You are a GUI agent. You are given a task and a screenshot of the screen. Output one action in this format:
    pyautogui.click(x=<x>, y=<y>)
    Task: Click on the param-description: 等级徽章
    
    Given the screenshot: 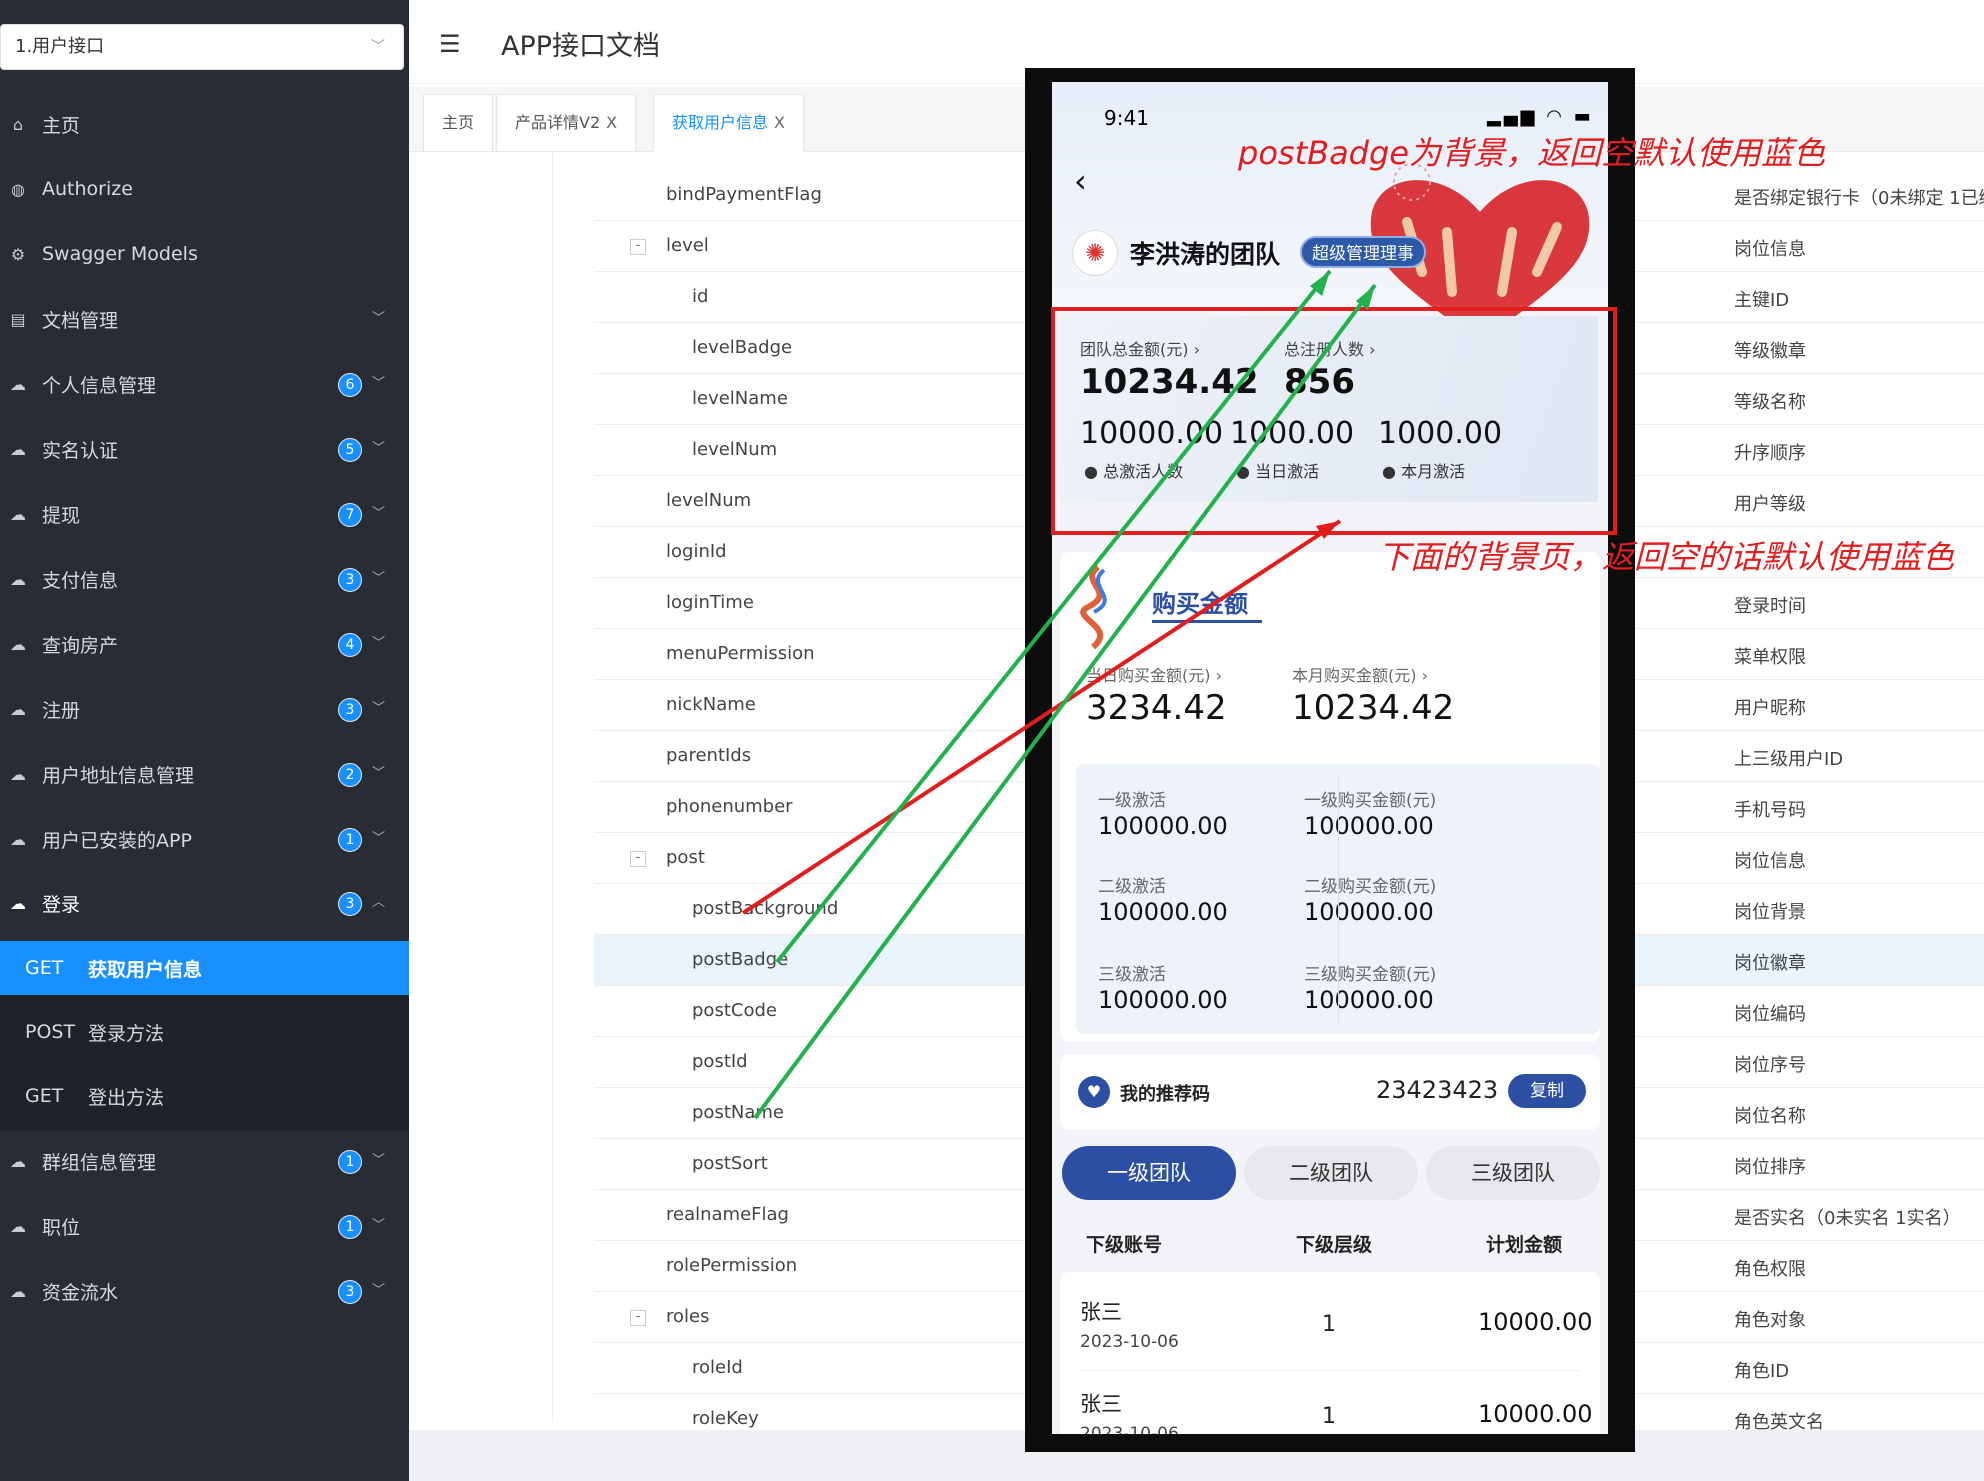 What is the action you would take?
    pyautogui.click(x=1770, y=351)
    